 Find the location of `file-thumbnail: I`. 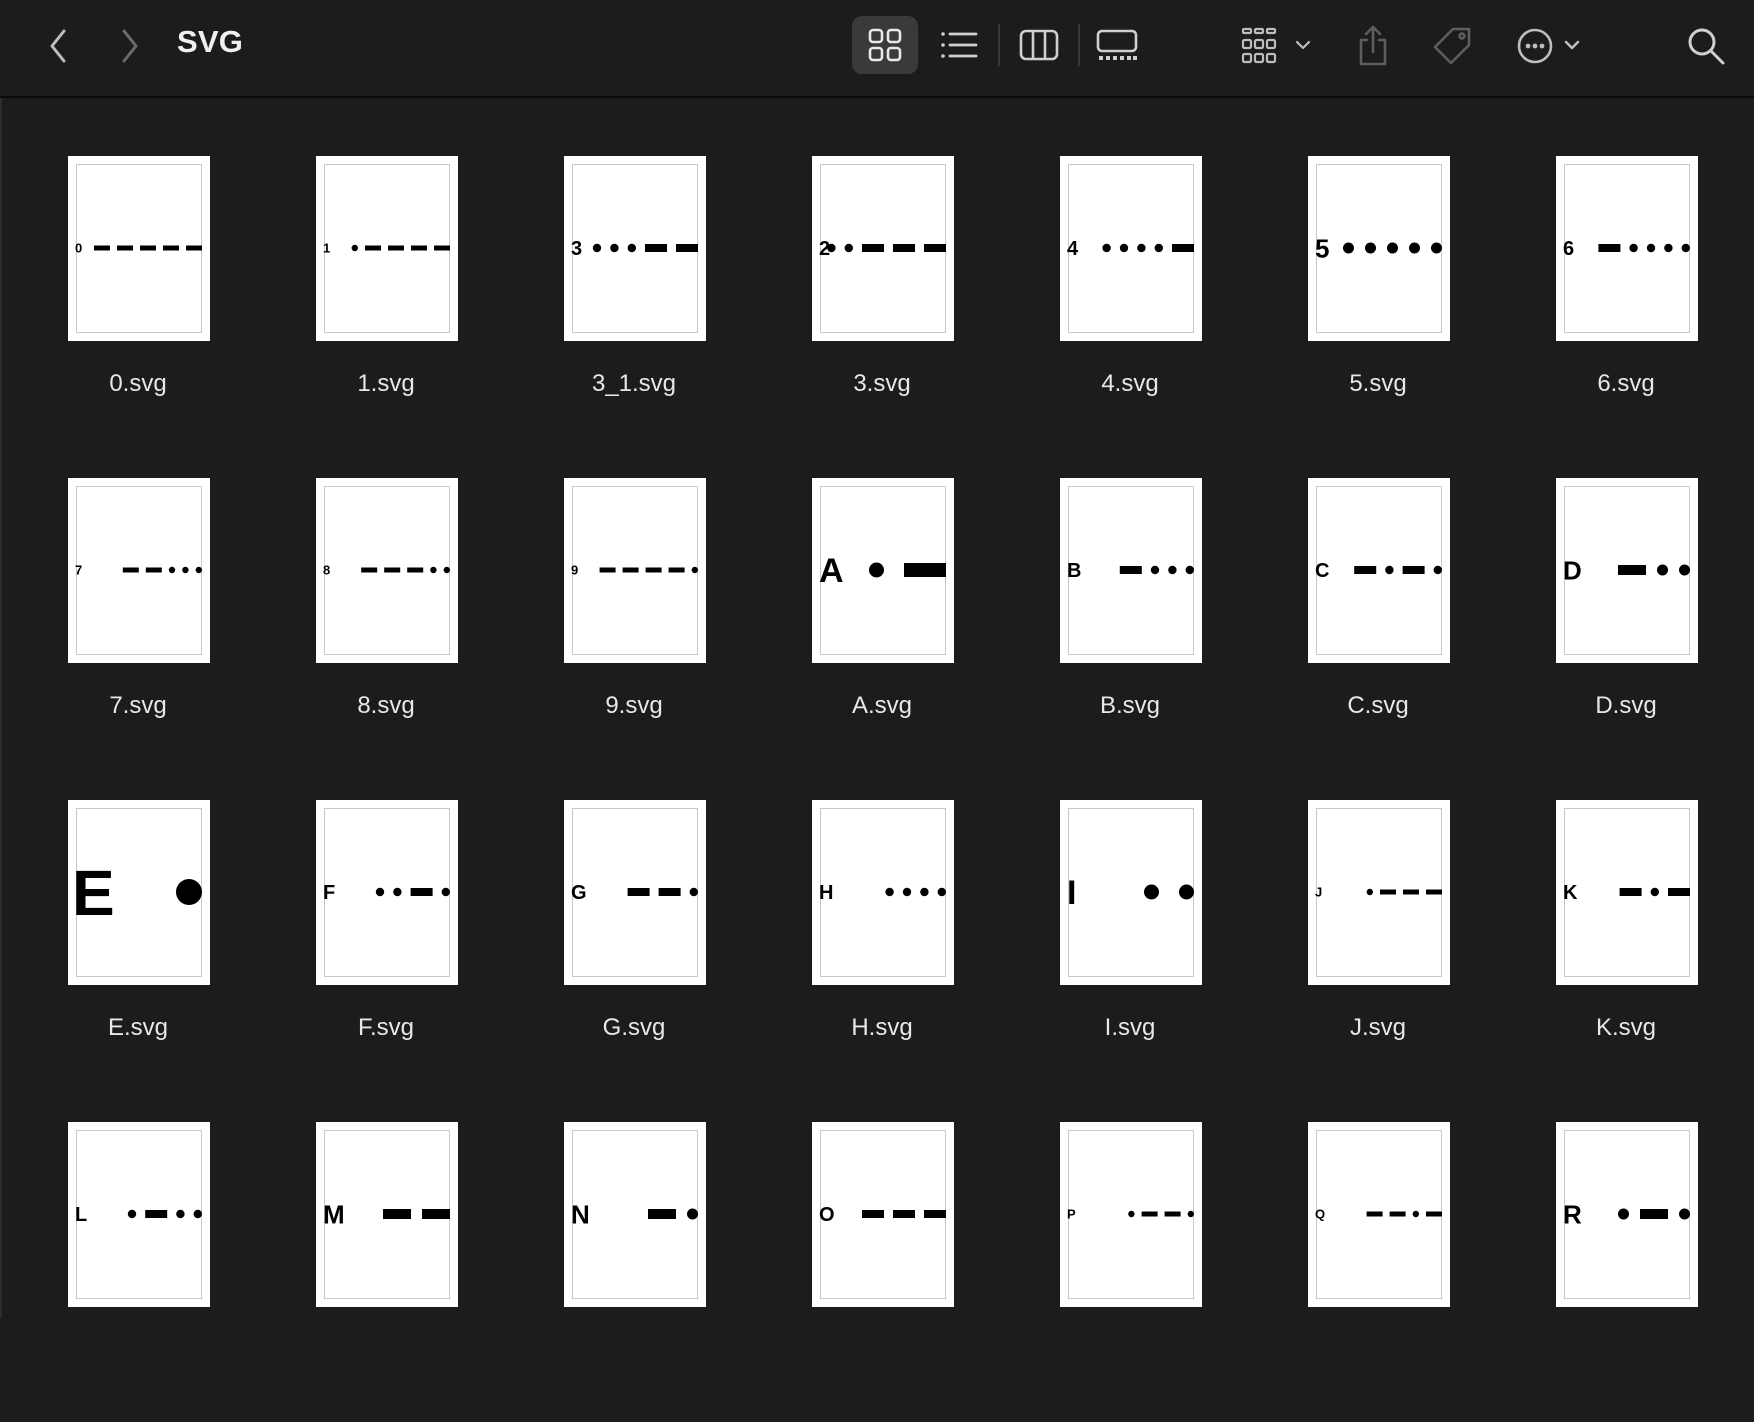

file-thumbnail: I is located at coordinates (1131, 892).